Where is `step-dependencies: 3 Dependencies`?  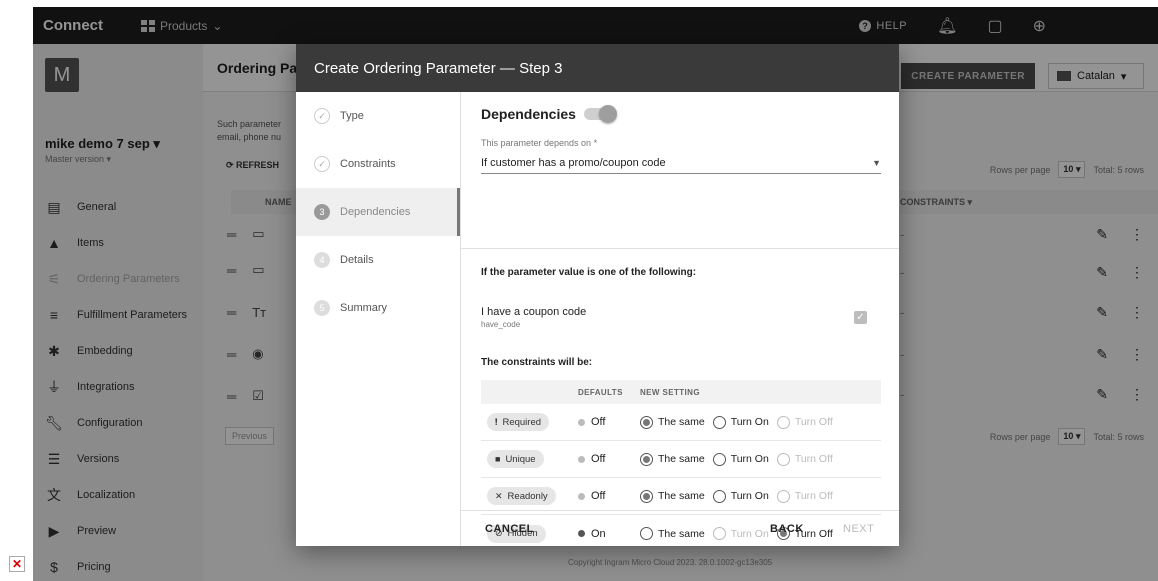 step-dependencies: 3 Dependencies is located at coordinates (378, 212).